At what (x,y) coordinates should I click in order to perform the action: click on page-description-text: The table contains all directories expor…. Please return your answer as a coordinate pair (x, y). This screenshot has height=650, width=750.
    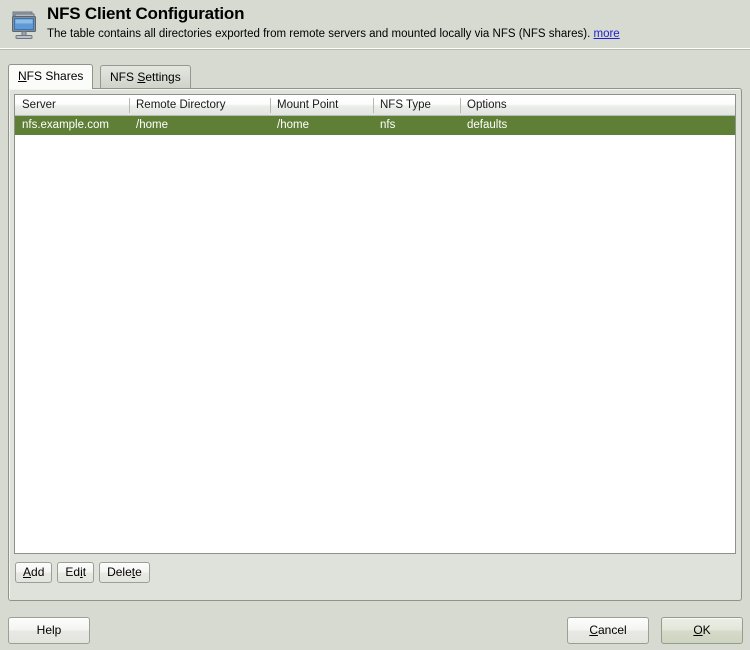
    Looking at the image, I should click on (319, 34).